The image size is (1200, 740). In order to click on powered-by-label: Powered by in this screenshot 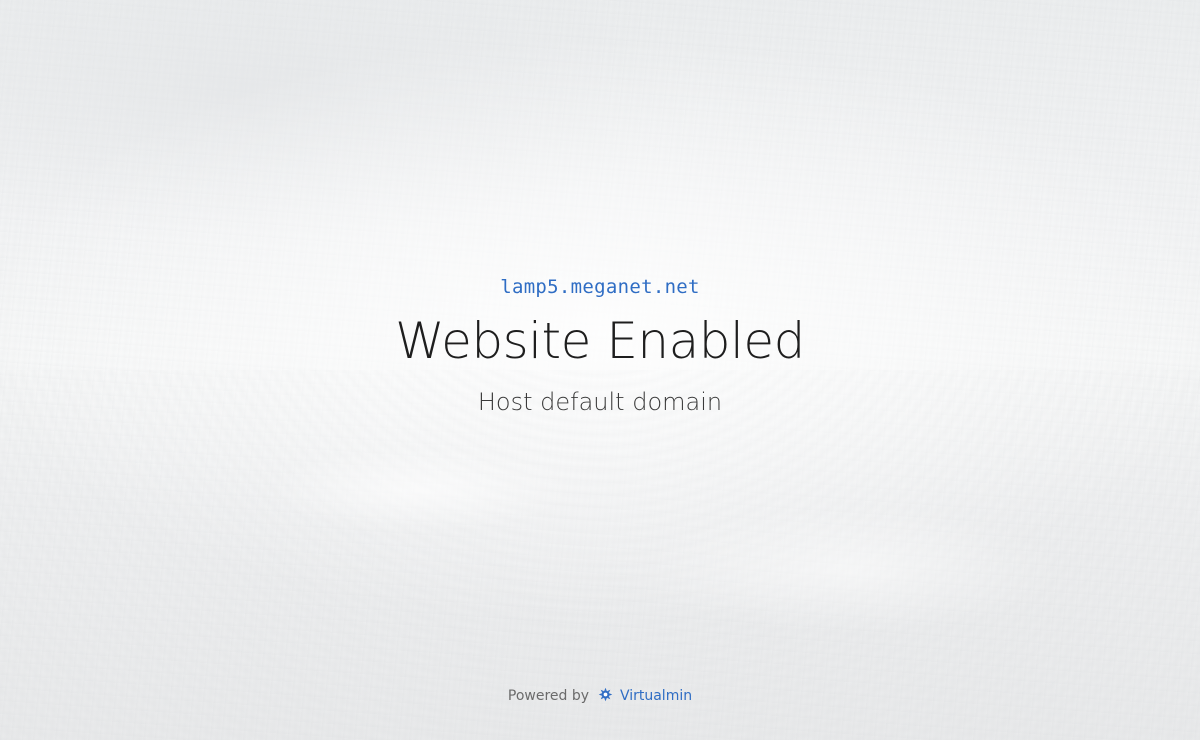, I will do `click(548, 696)`.